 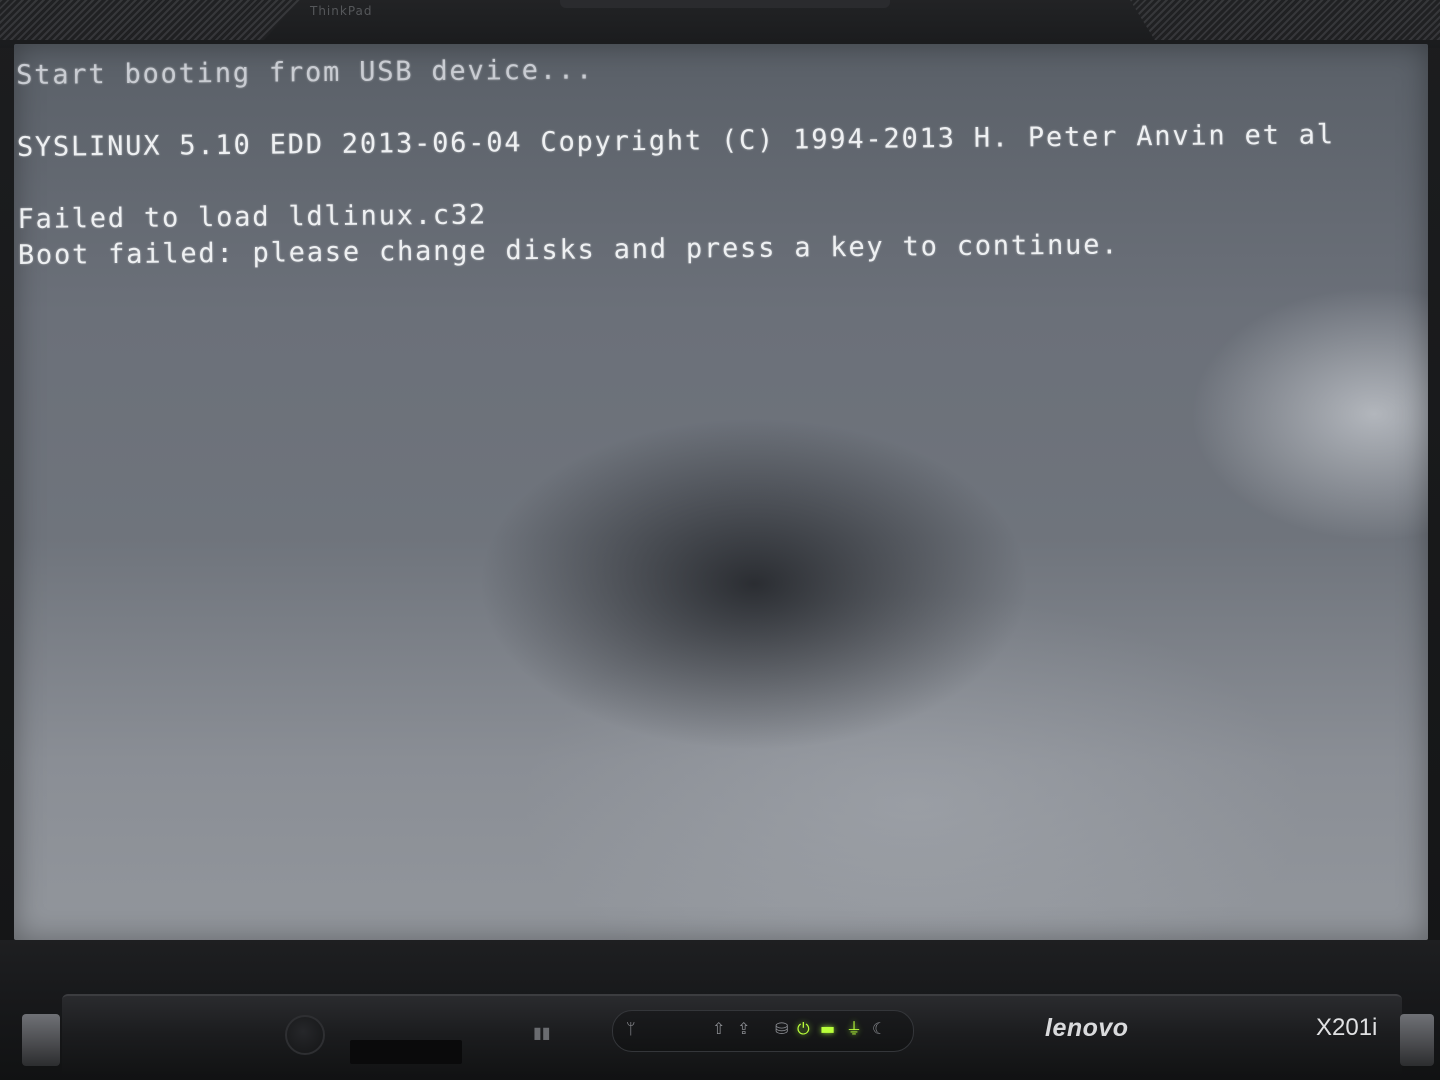 What do you see at coordinates (305, 1035) in the screenshot?
I see `power-button` at bounding box center [305, 1035].